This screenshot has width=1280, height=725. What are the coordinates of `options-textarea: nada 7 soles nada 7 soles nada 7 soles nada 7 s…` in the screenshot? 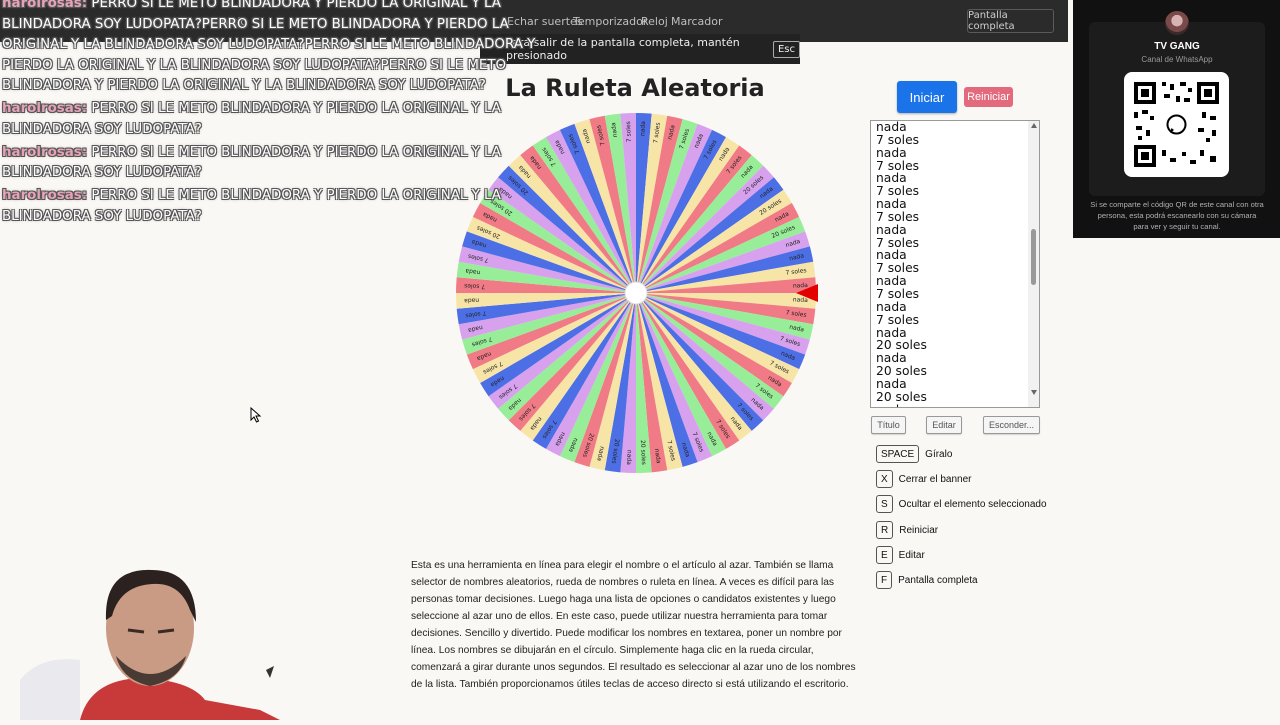 It's located at (955, 264).